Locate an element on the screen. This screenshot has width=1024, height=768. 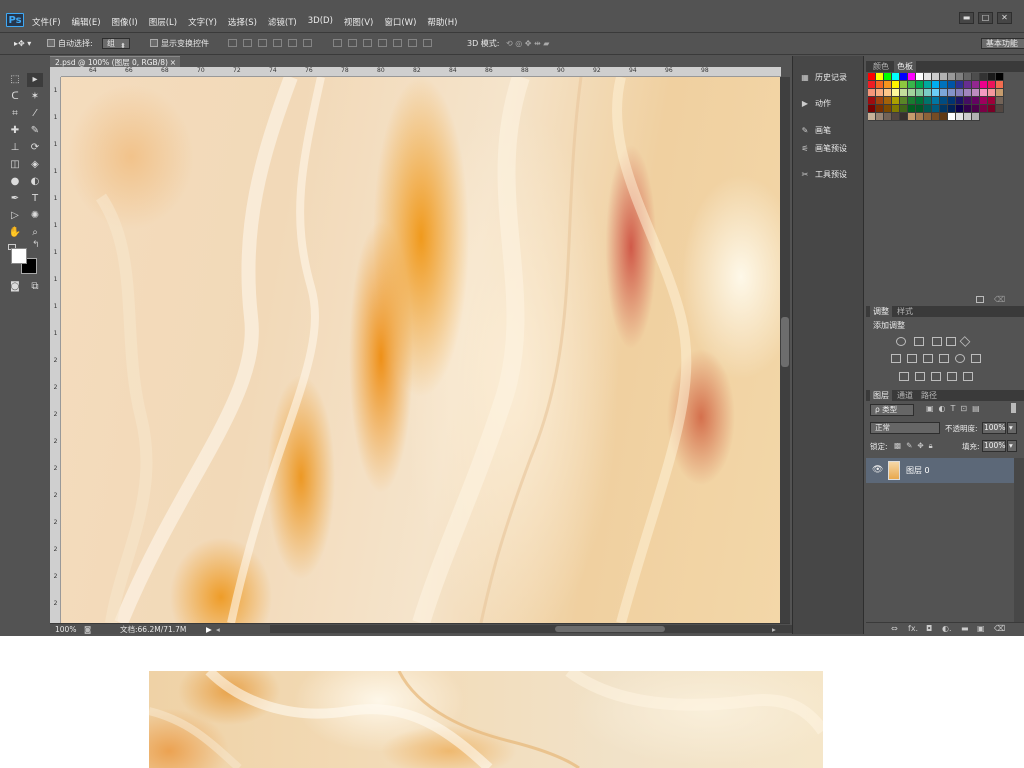
selective-color-icon is located at coordinates (968, 376).